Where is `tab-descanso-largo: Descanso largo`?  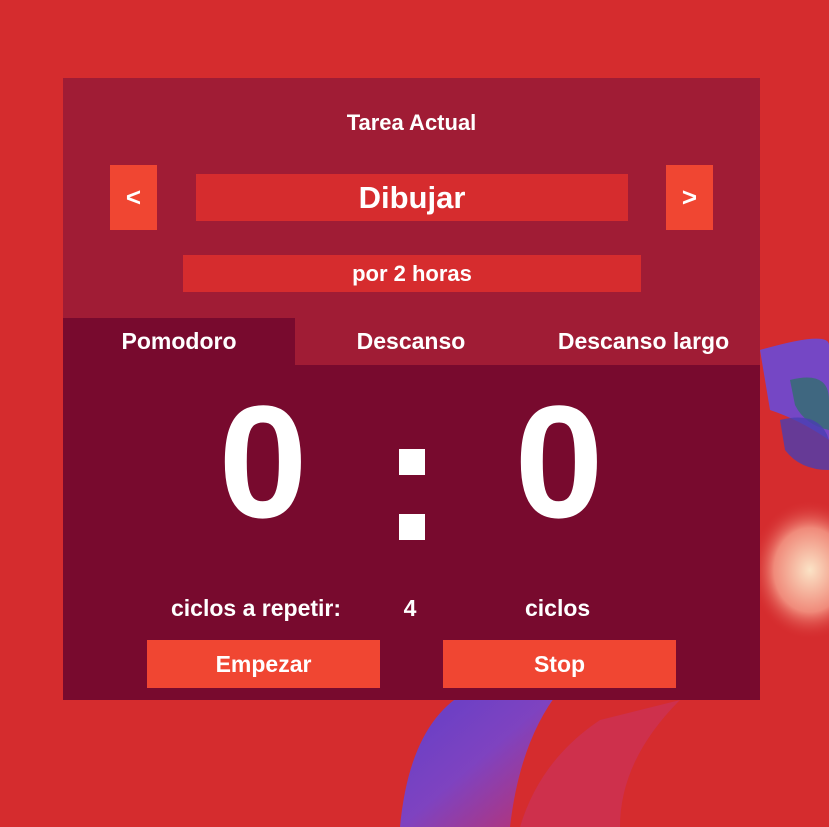 tab-descanso-largo: Descanso largo is located at coordinates (643, 341).